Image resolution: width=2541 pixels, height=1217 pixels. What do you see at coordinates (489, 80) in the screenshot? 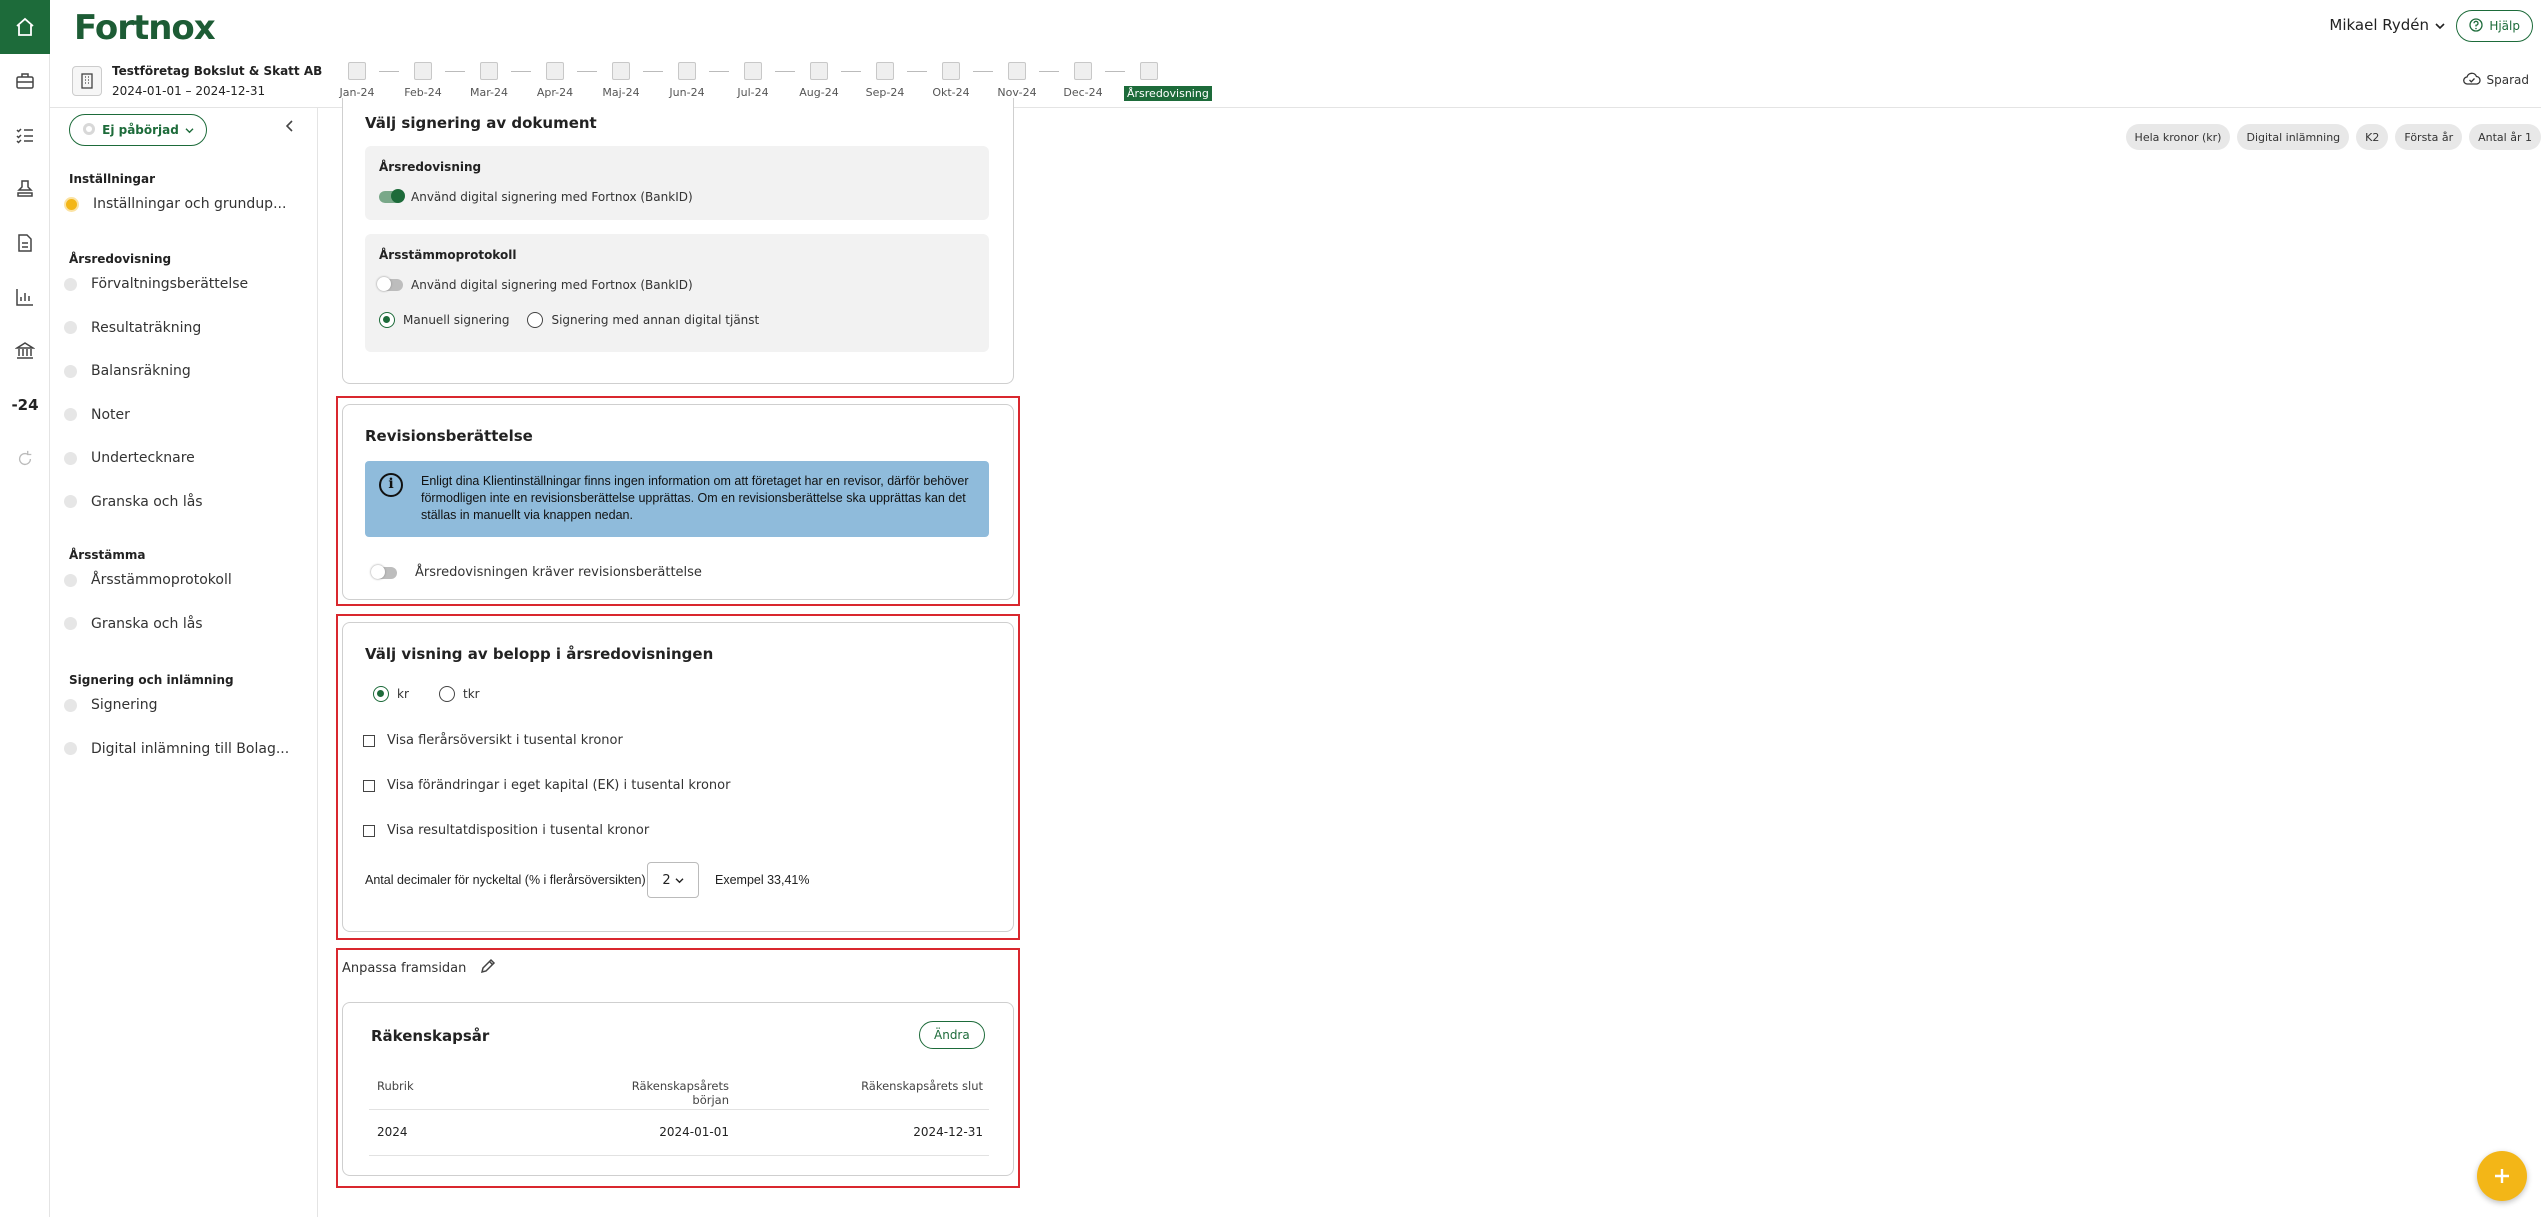
I see `month-2: Mar-24` at bounding box center [489, 80].